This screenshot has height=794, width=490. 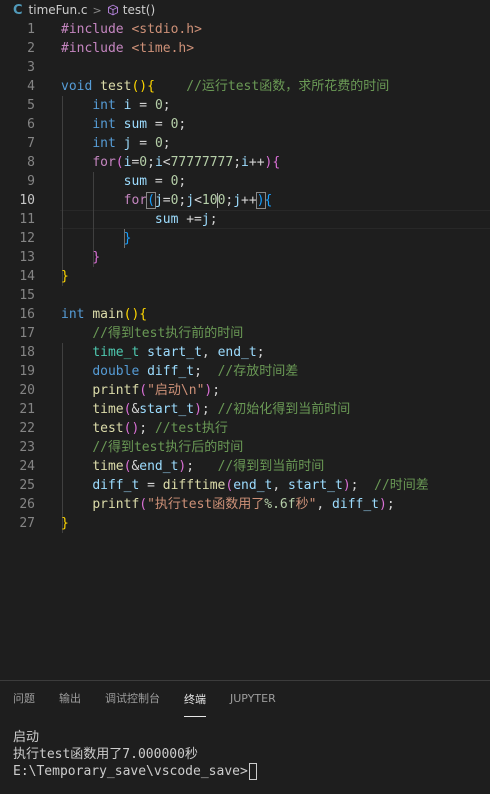 I want to click on code-text: int i = 0;, so click(x=115, y=105).